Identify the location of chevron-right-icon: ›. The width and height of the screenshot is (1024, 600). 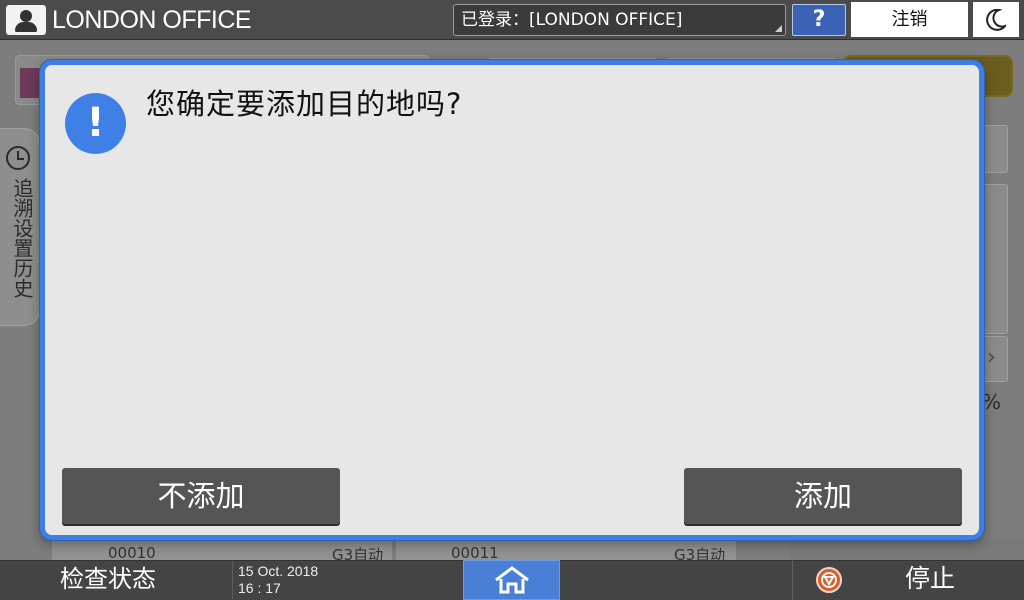
(991, 357).